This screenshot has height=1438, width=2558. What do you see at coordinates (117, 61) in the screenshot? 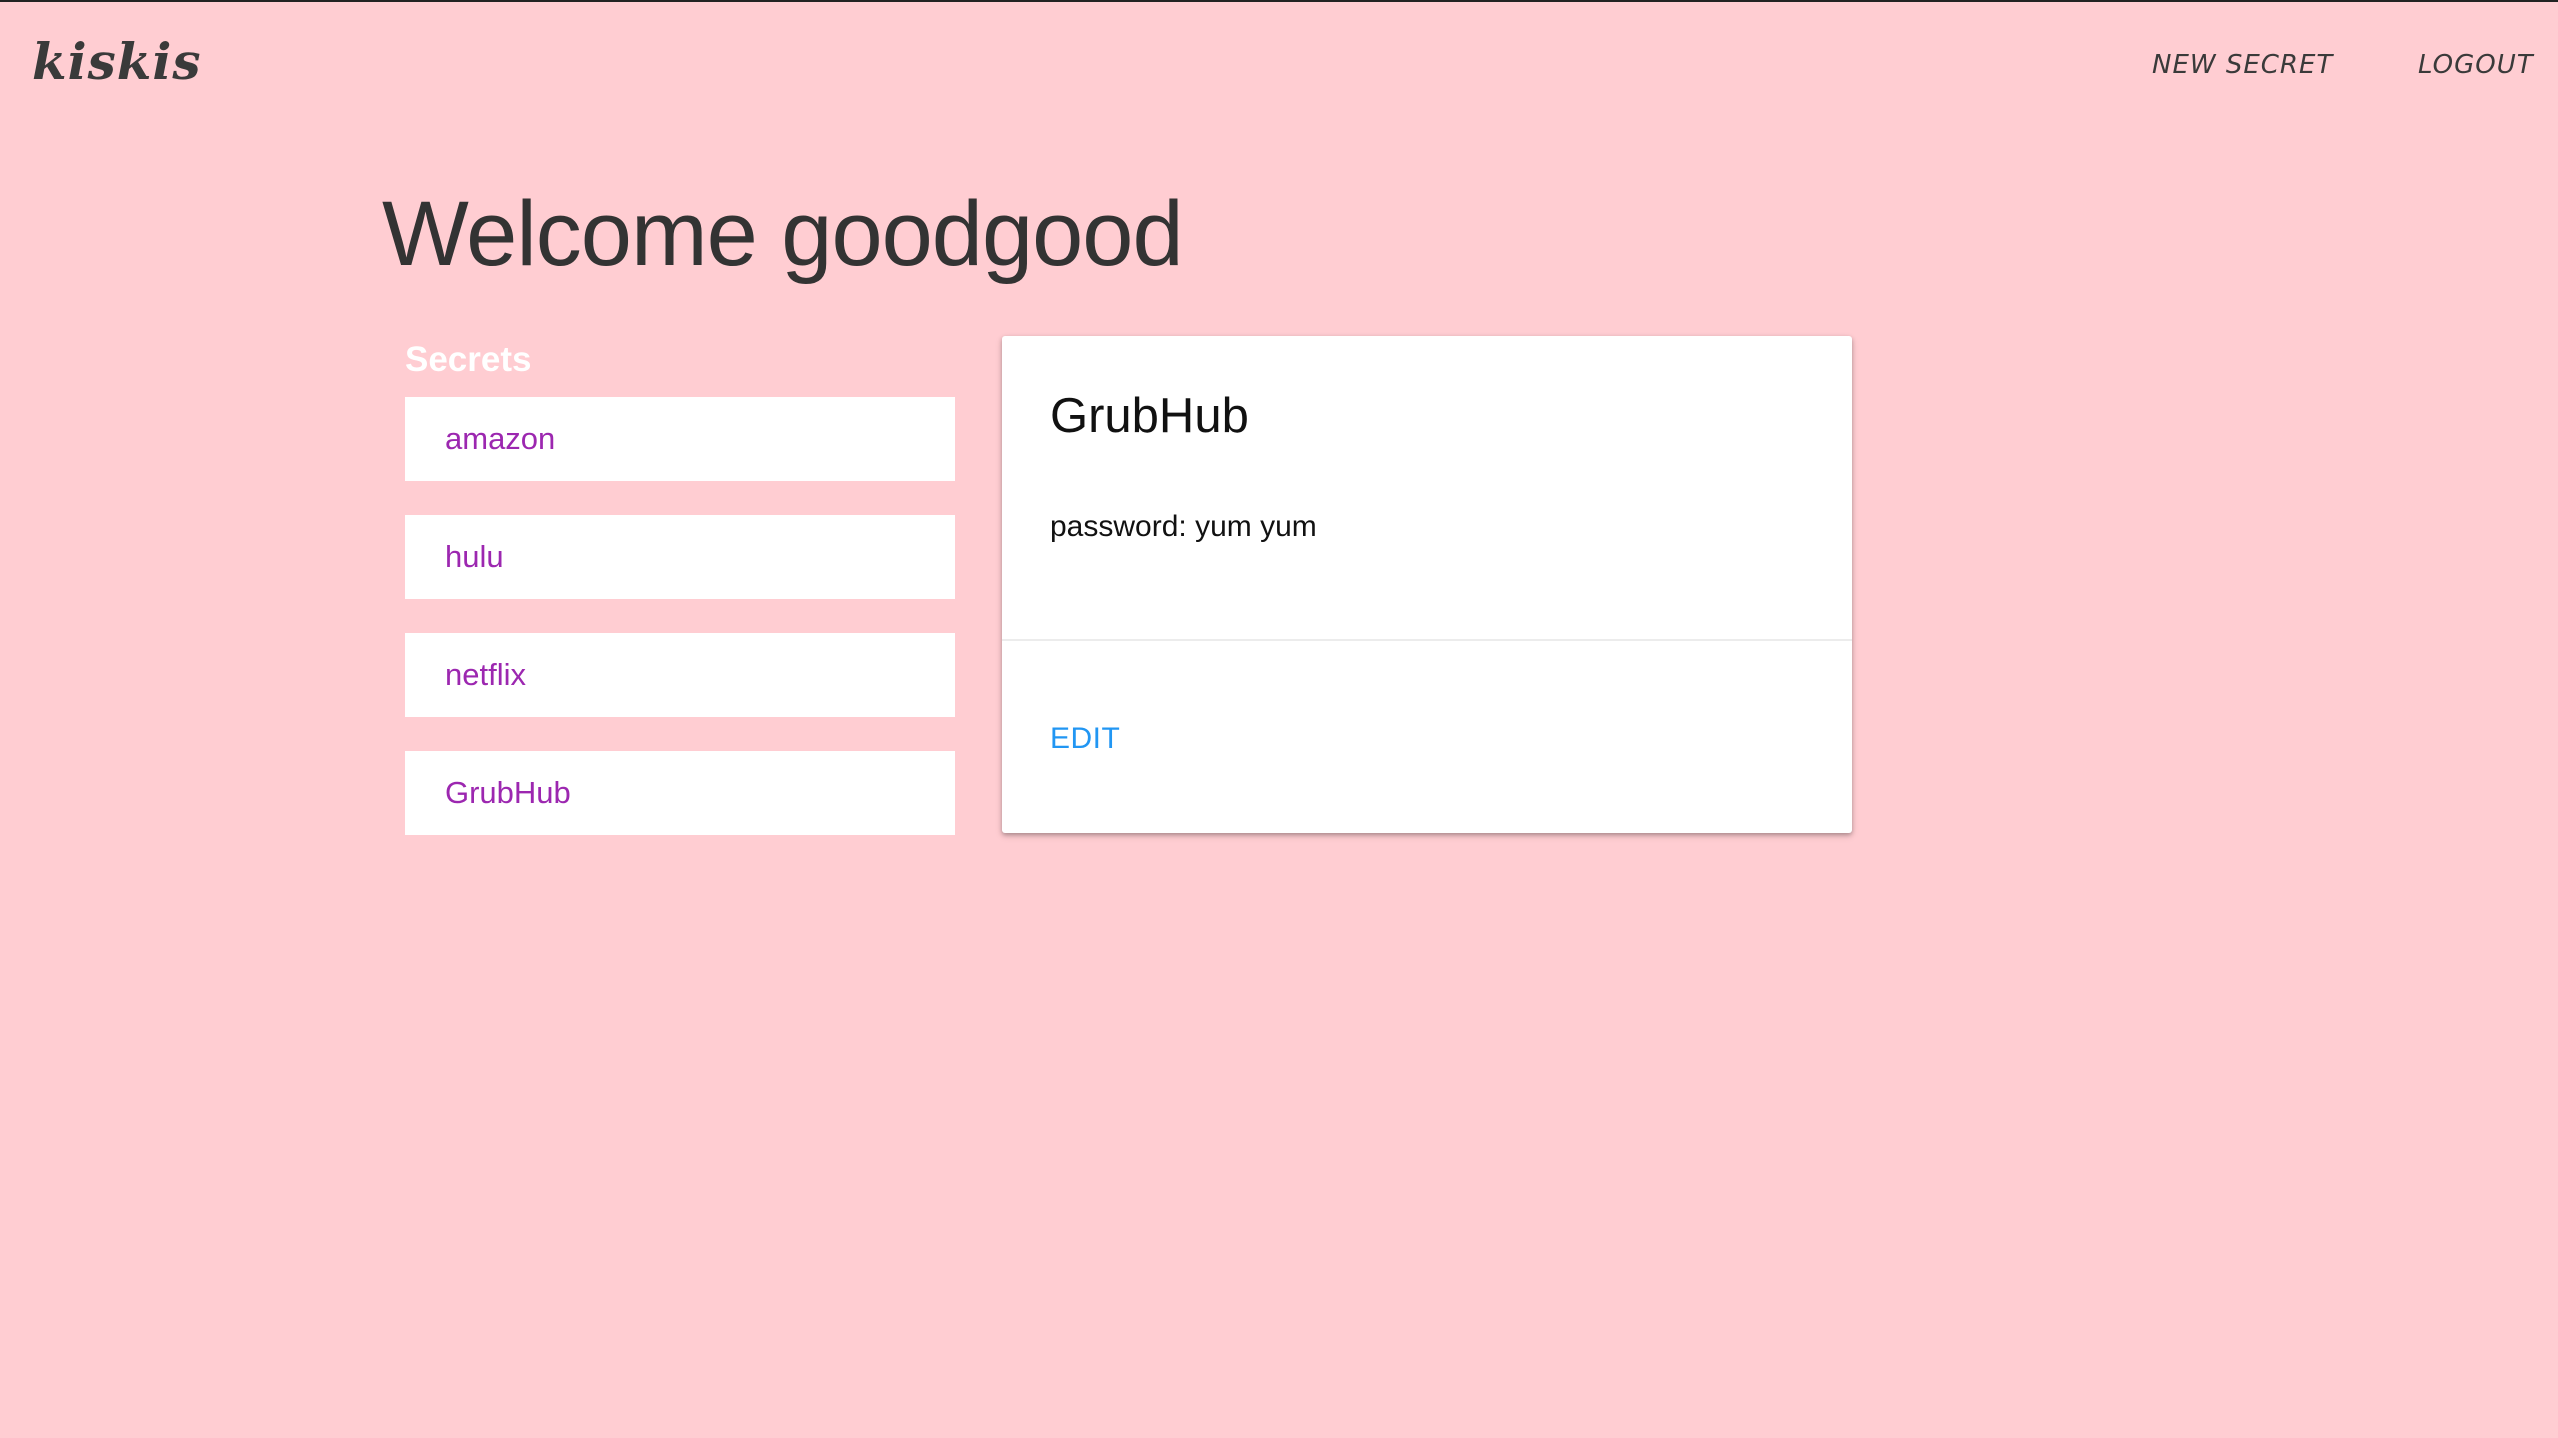
I see `brand-logo: kiskis` at bounding box center [117, 61].